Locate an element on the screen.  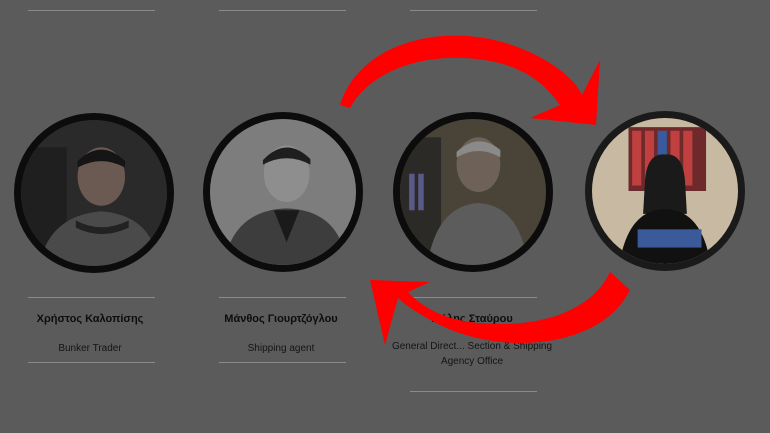
member-name-1: Χρήστος Καλοπίσης is located at coordinates (90, 319).